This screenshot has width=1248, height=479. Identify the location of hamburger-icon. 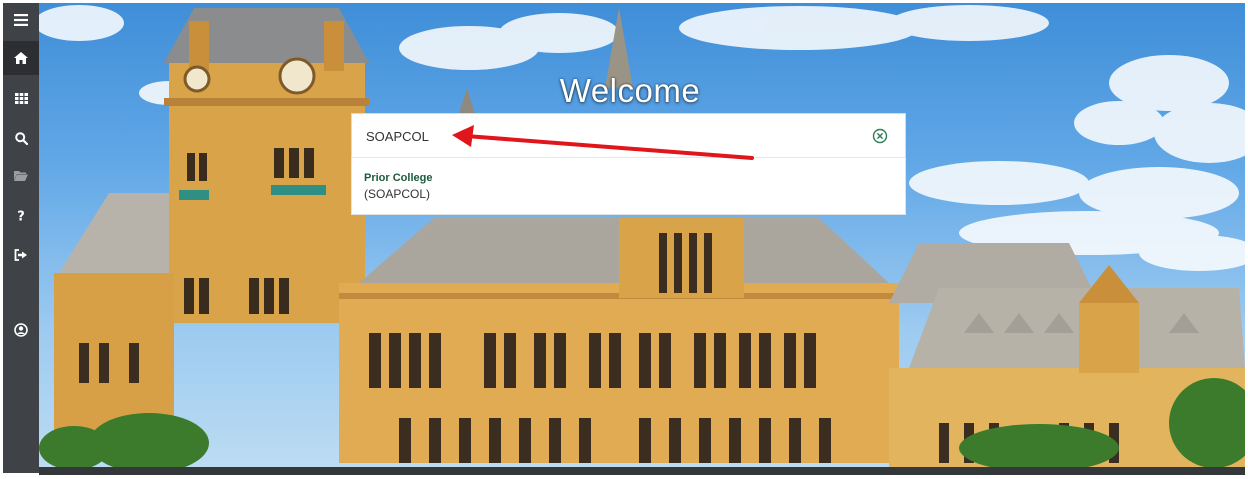
(21, 20).